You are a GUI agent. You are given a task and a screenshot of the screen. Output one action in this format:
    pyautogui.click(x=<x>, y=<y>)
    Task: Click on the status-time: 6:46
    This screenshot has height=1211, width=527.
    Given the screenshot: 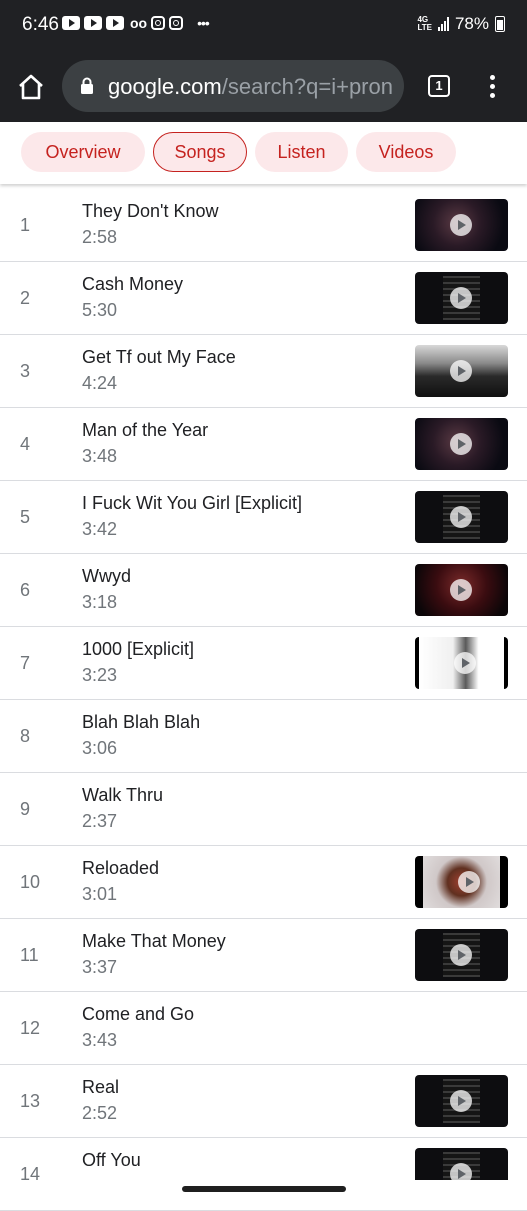 What is the action you would take?
    pyautogui.click(x=40, y=24)
    